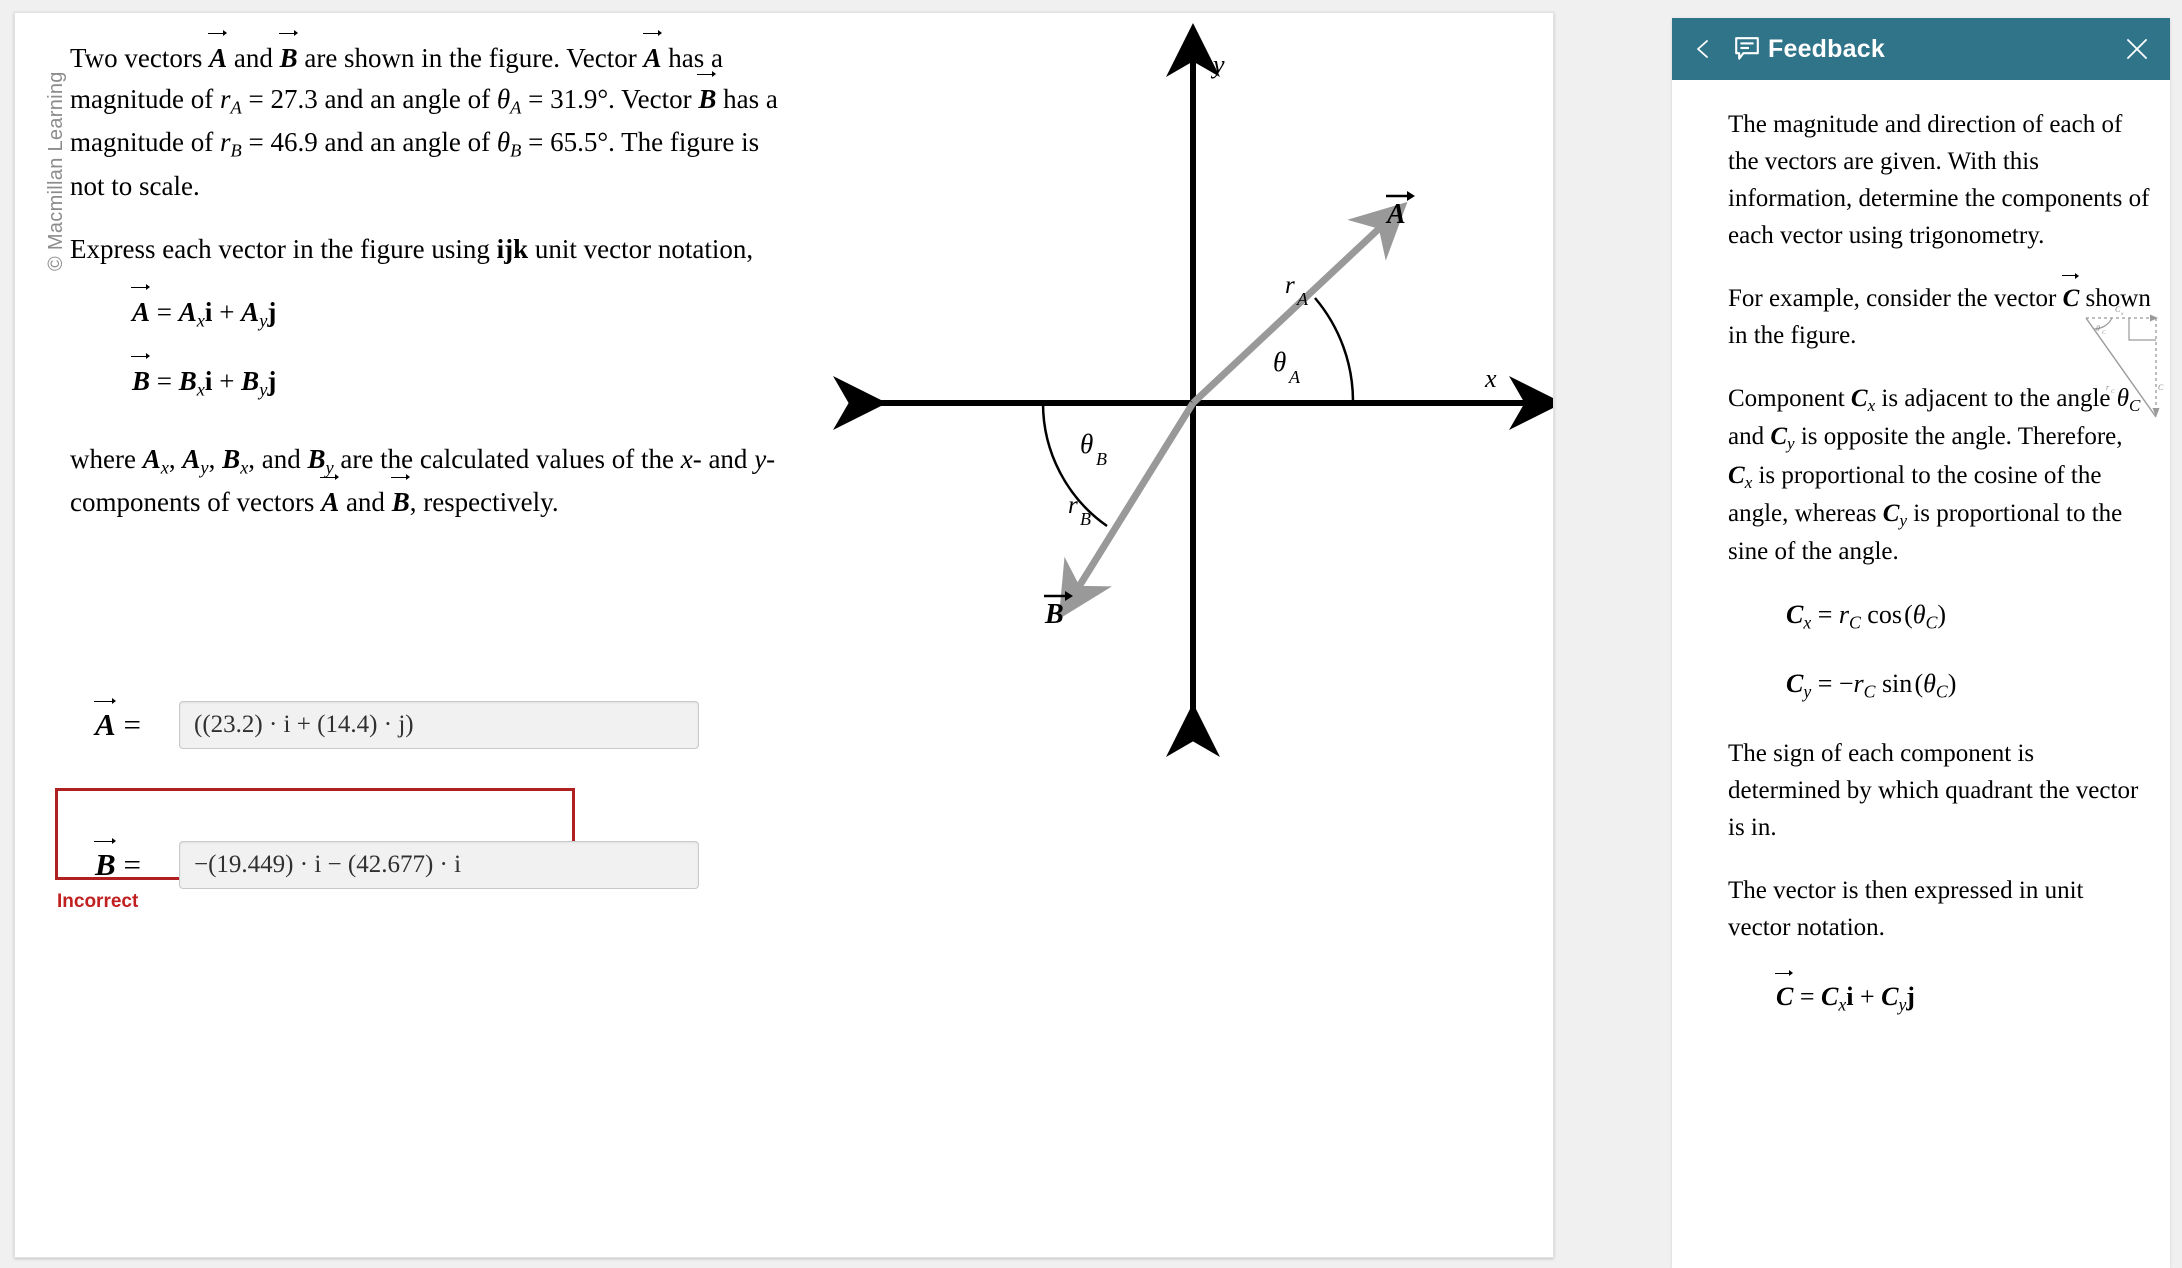 The height and width of the screenshot is (1268, 2182). What do you see at coordinates (1749, 437) in the screenshot?
I see `text-and-4: and` at bounding box center [1749, 437].